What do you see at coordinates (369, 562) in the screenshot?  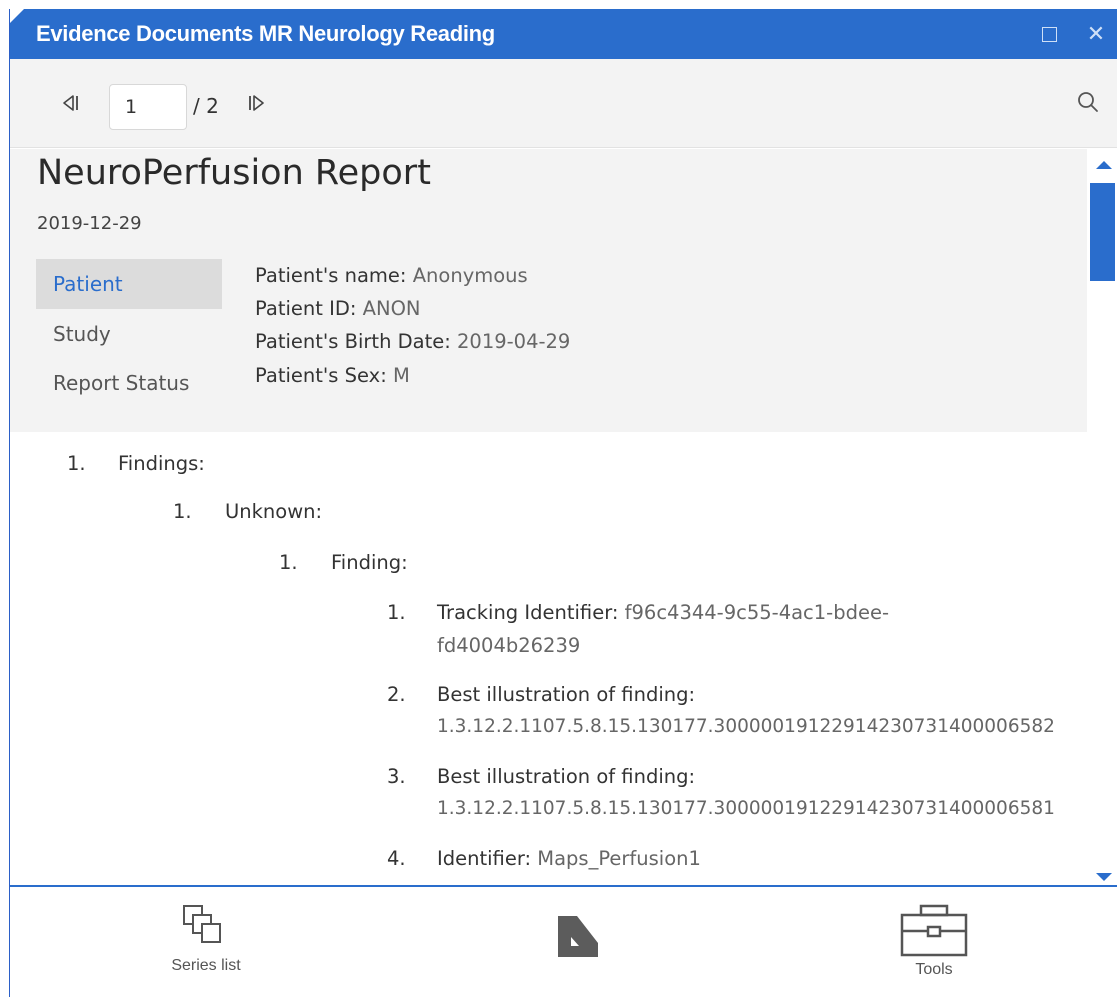 I see `list-label: Finding:` at bounding box center [369, 562].